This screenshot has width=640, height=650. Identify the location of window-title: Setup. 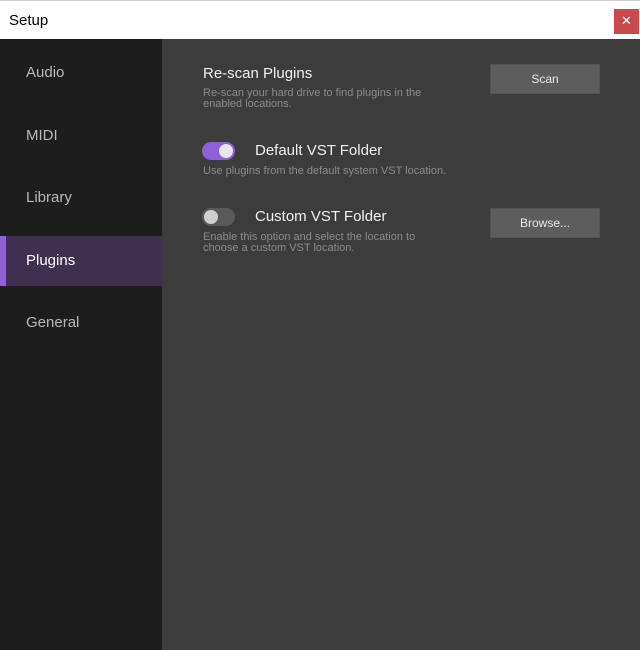
(29, 20).